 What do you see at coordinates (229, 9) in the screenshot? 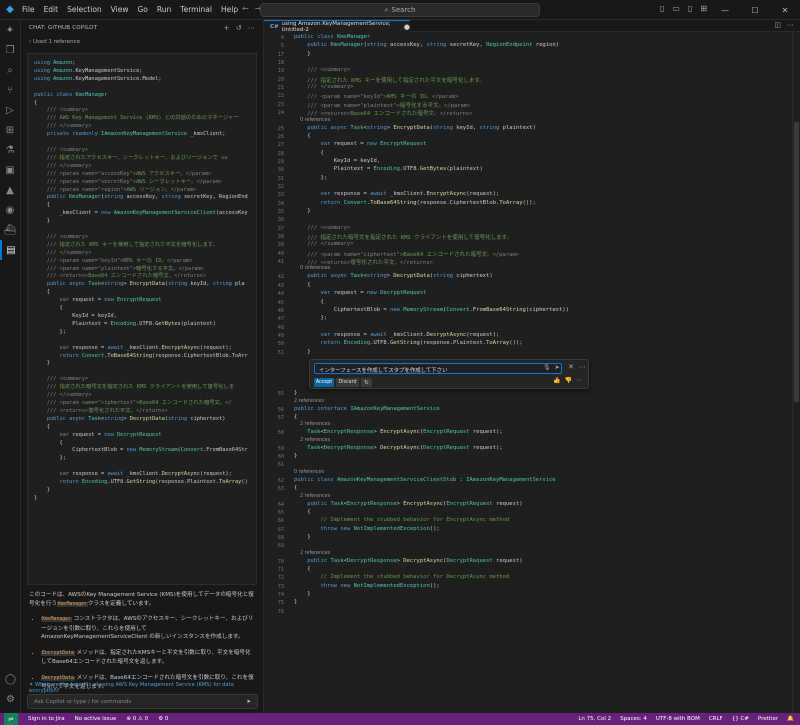
I see `menu-help: Help` at bounding box center [229, 9].